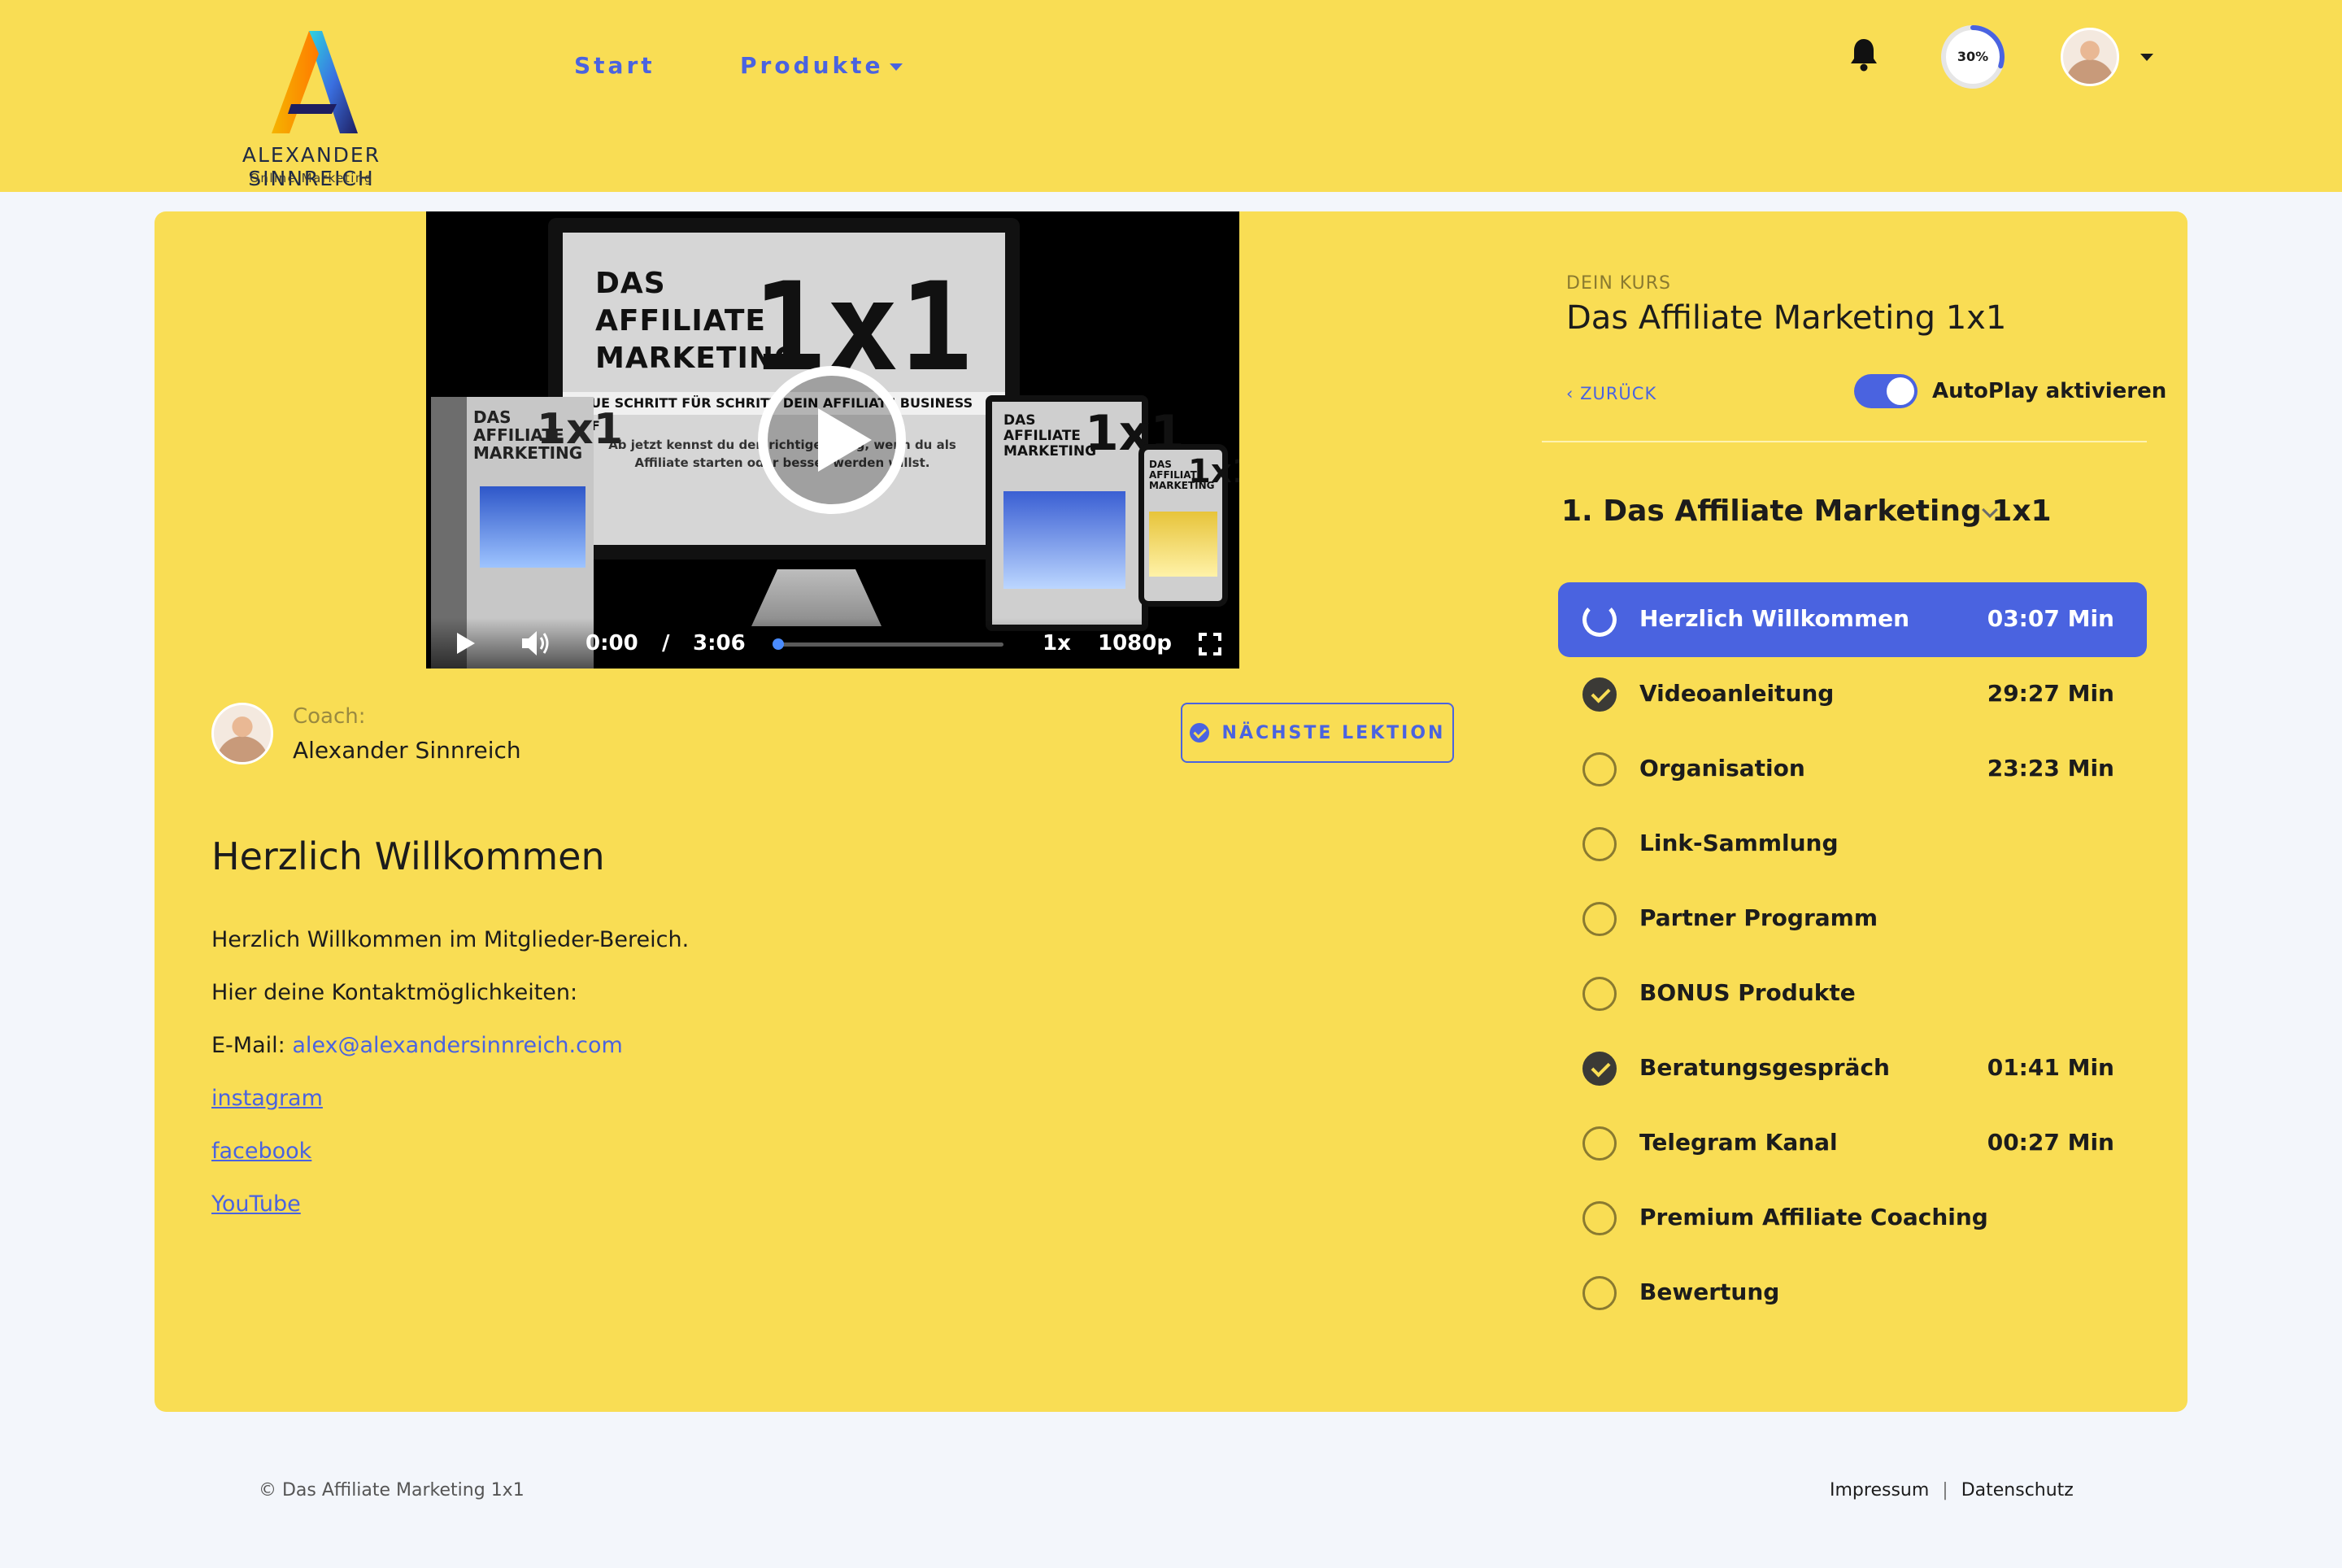  Describe the element at coordinates (778, 644) in the screenshot. I see `seek-knob` at that location.